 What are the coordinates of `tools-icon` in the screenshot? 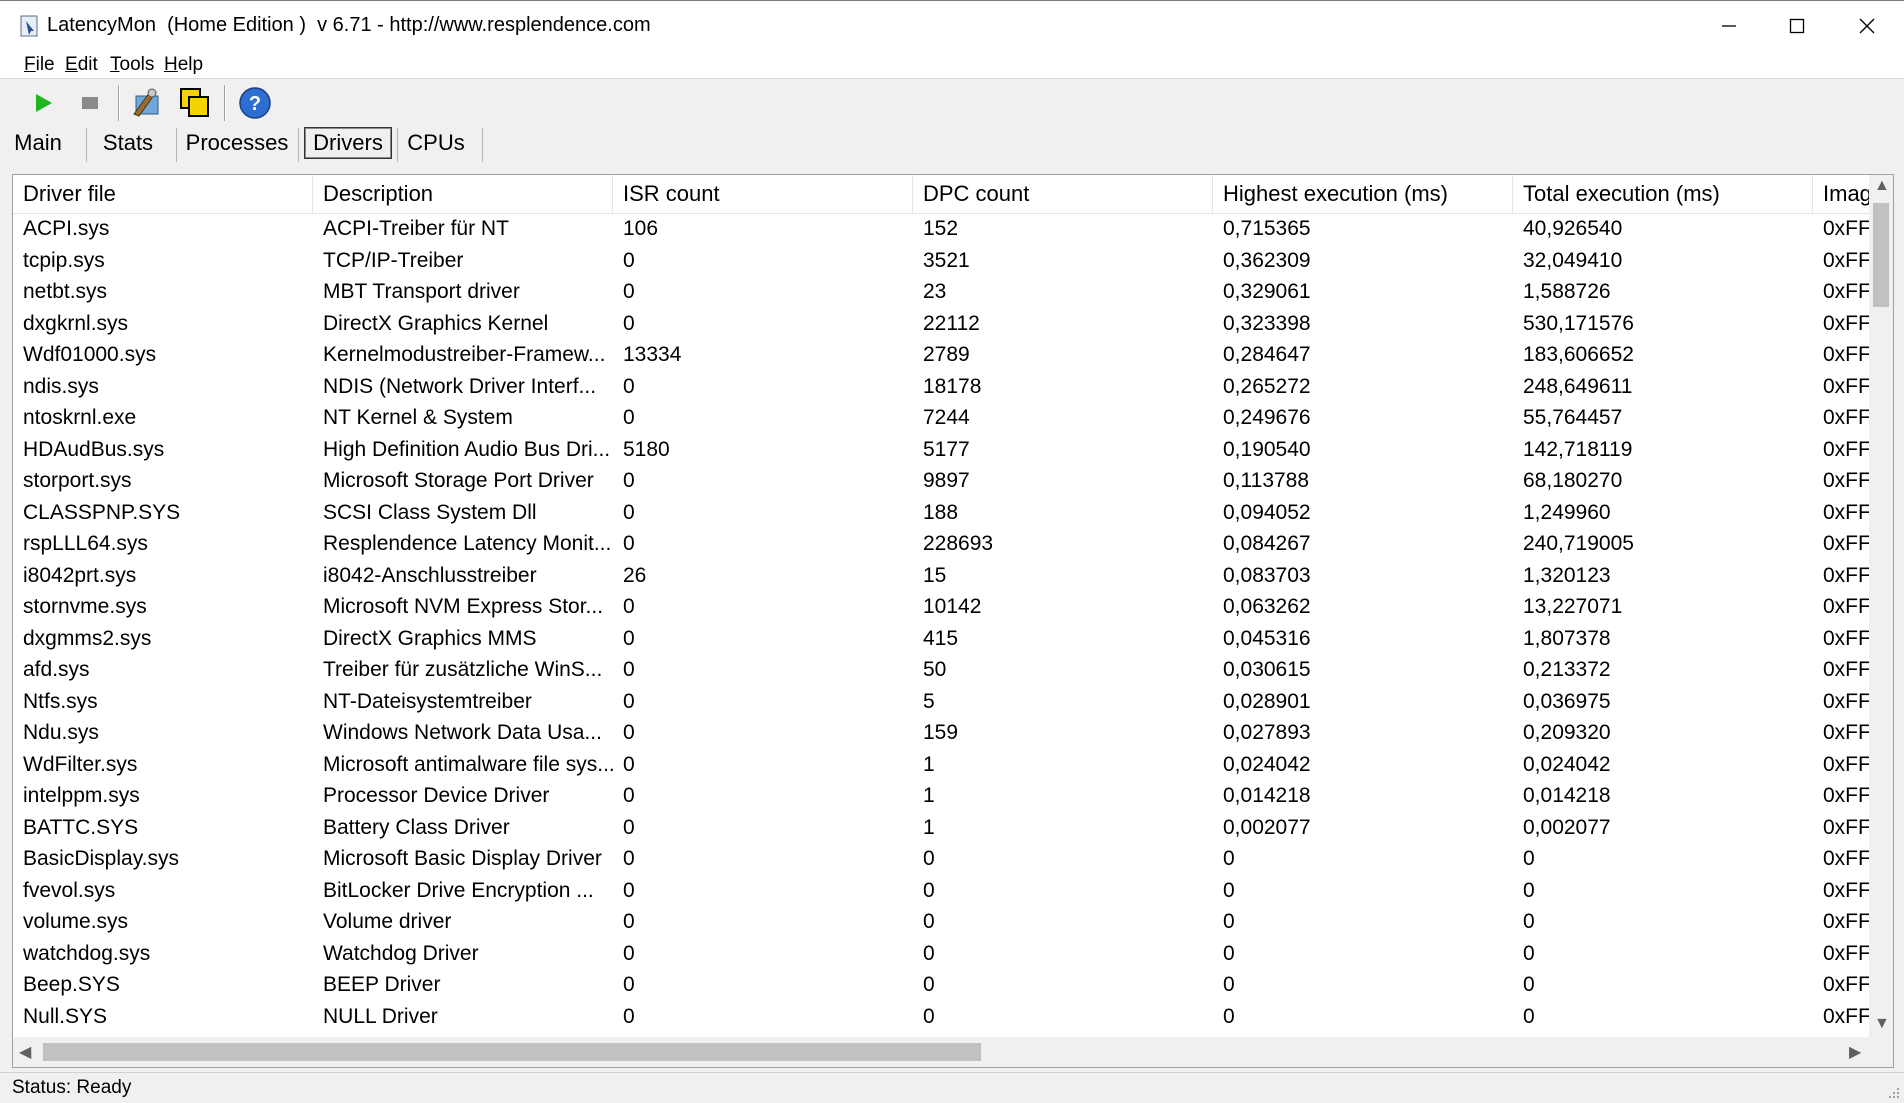 It's located at (146, 102).